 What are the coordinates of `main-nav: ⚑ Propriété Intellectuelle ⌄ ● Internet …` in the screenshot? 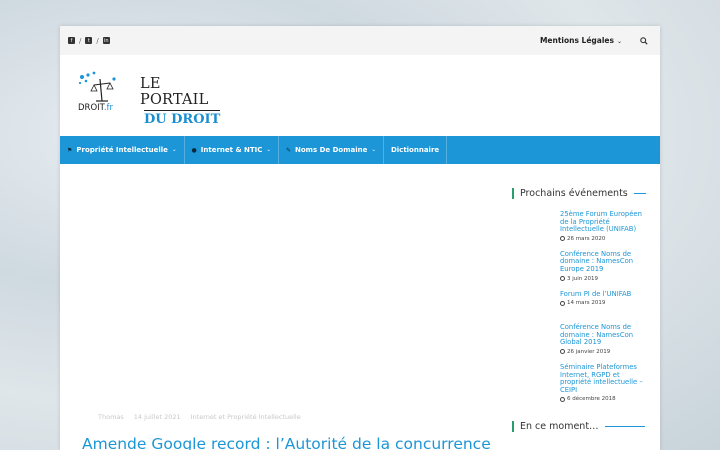 It's located at (360, 150).